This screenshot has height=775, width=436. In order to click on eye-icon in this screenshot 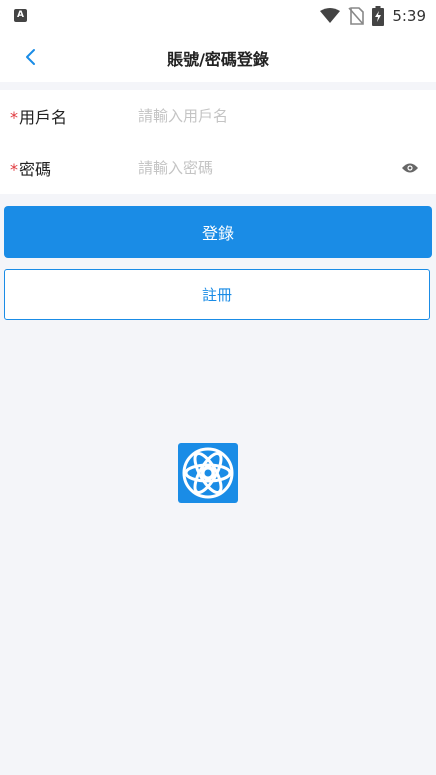, I will do `click(410, 168)`.